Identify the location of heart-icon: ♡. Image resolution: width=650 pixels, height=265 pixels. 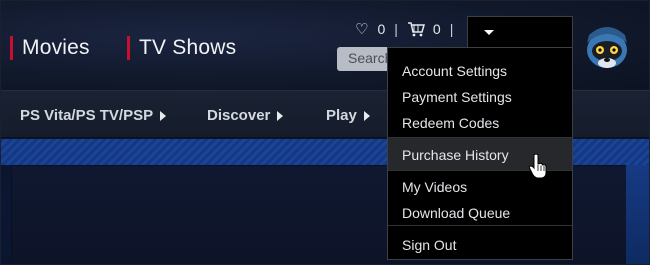
(361, 29).